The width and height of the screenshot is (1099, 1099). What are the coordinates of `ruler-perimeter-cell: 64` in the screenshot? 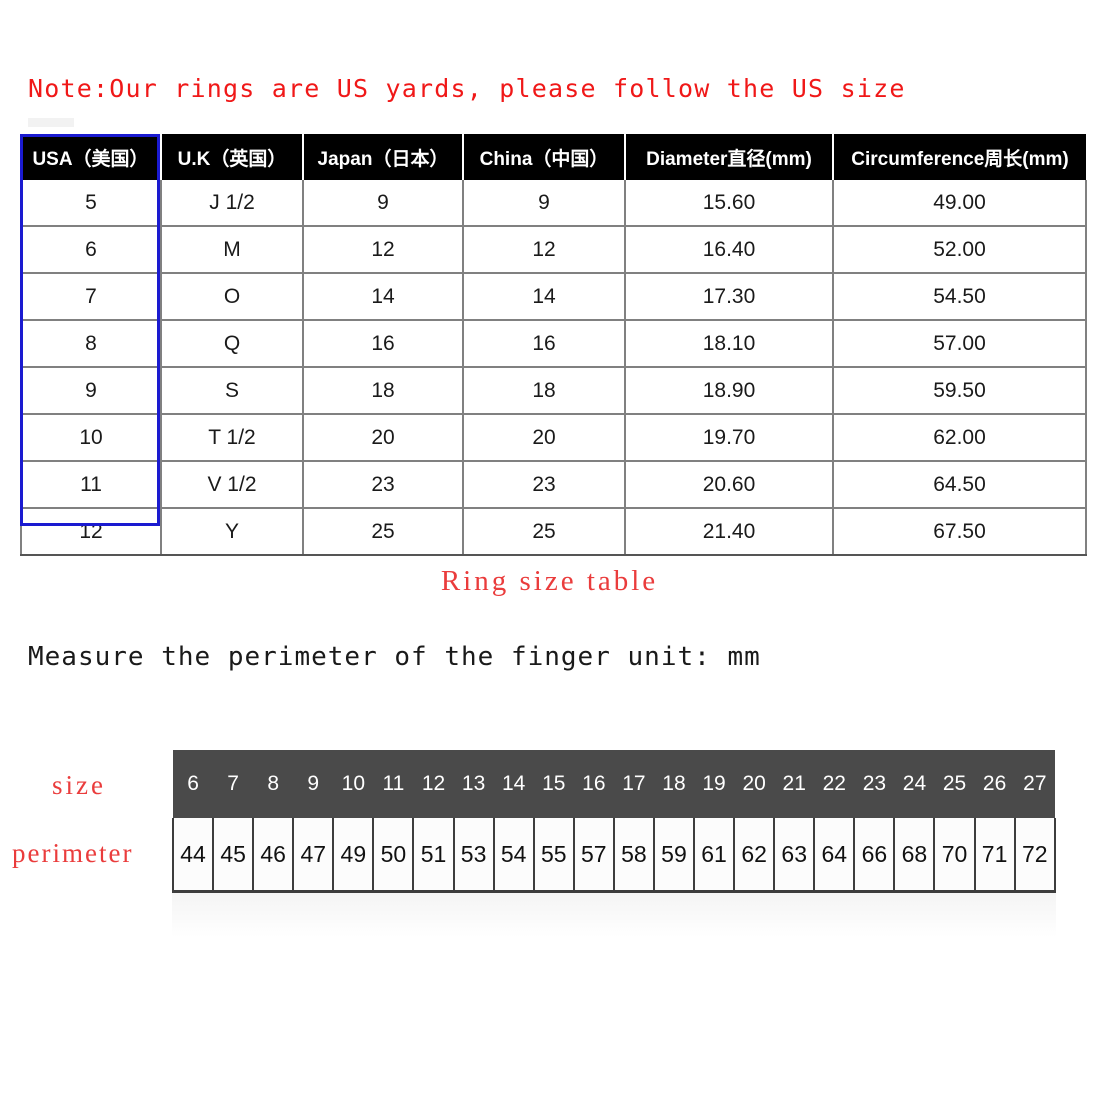 It's located at (835, 855).